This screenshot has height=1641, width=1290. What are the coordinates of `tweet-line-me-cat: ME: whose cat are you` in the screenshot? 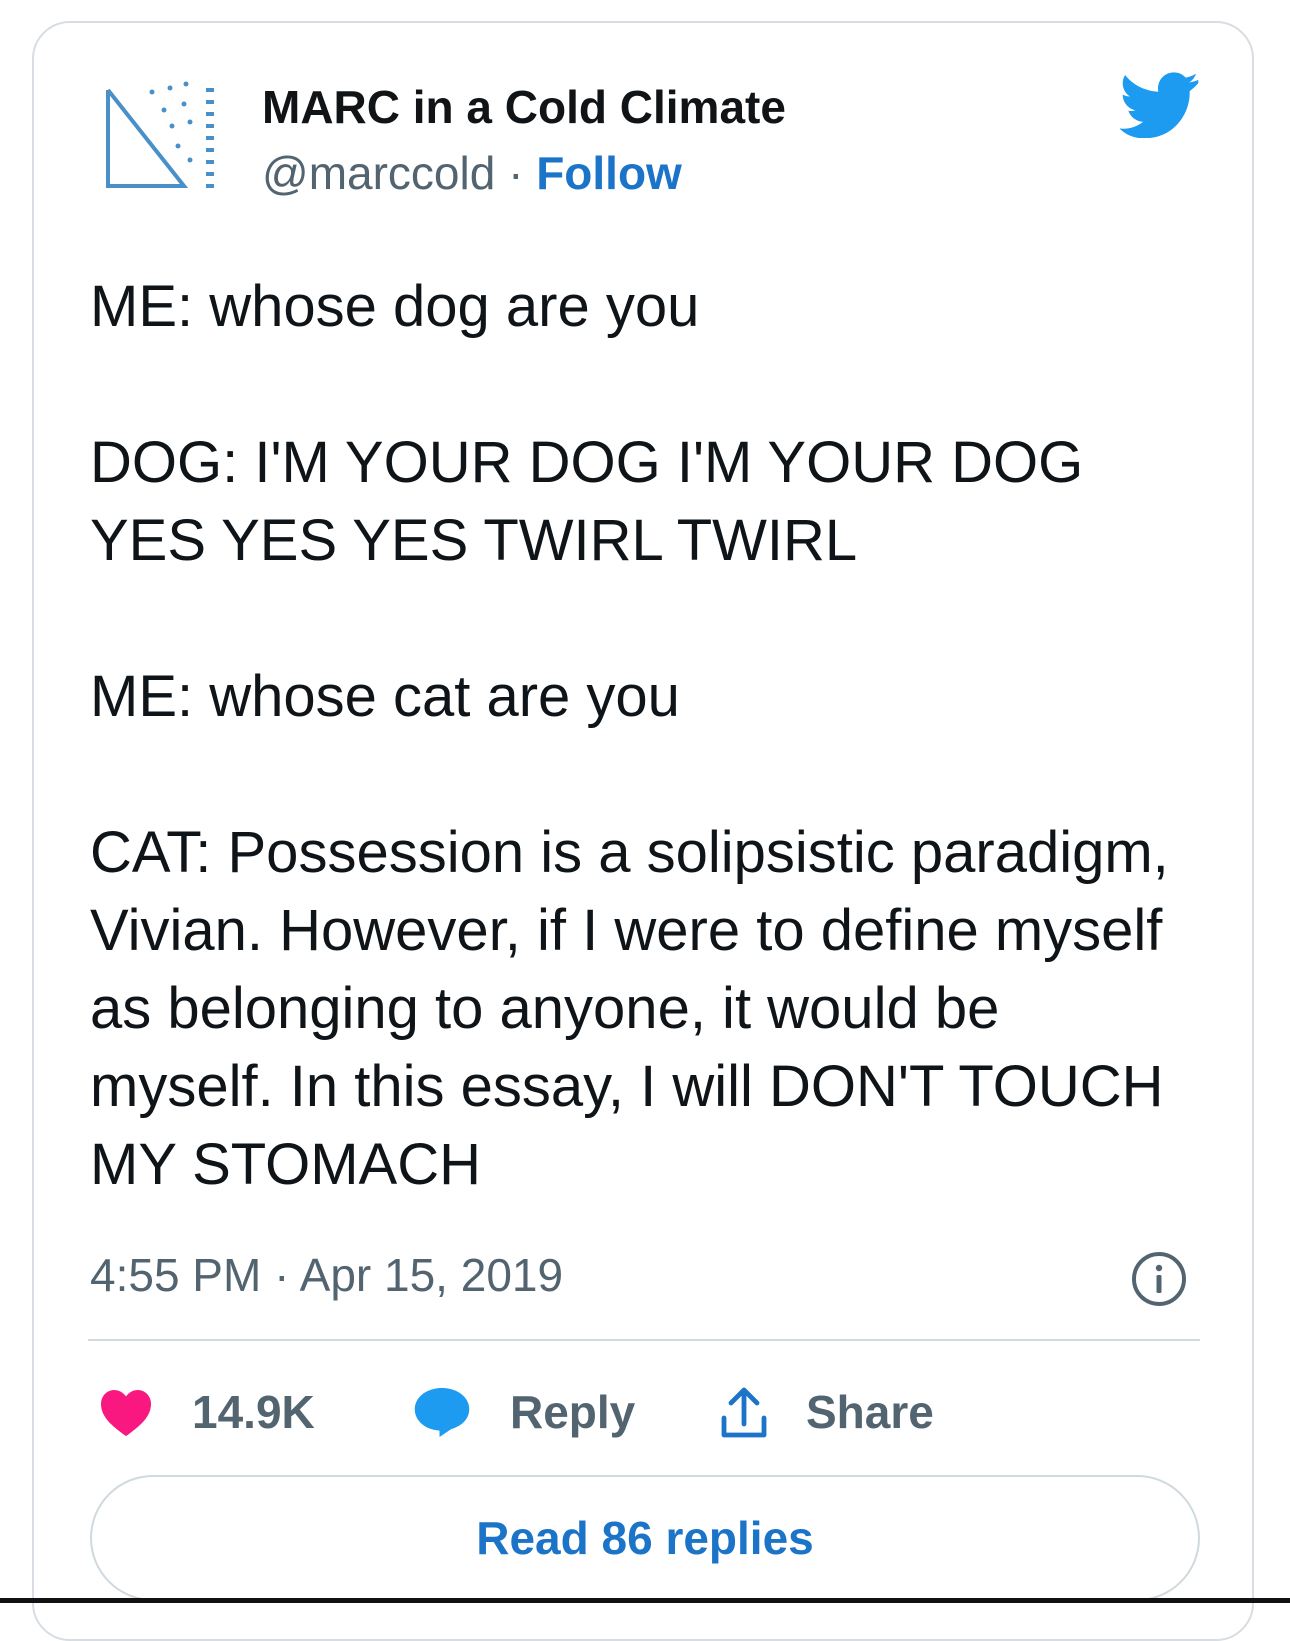 It's located at (385, 696).